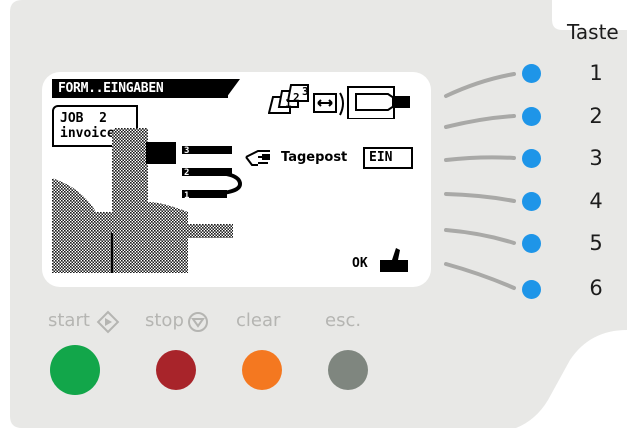 This screenshot has width=627, height=428. What do you see at coordinates (147, 200) in the screenshot?
I see `machine-illustration` at bounding box center [147, 200].